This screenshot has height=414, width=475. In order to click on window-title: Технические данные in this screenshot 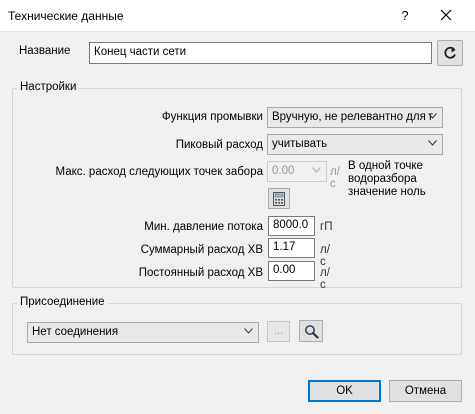, I will do `click(66, 16)`.